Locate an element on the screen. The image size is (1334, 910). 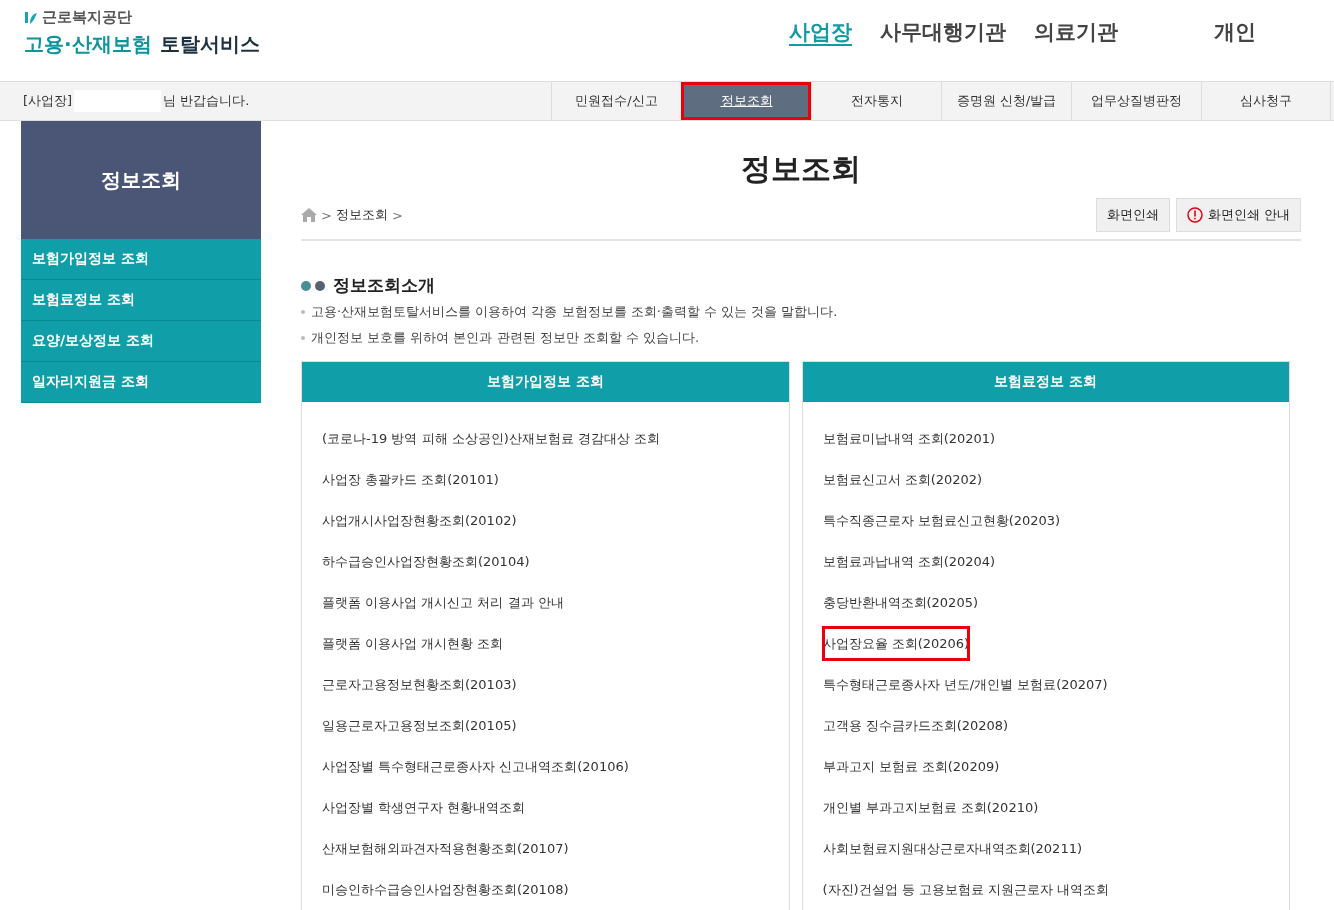
menu-link: 고객용 징수금카드조회(20208) is located at coordinates (915, 725).